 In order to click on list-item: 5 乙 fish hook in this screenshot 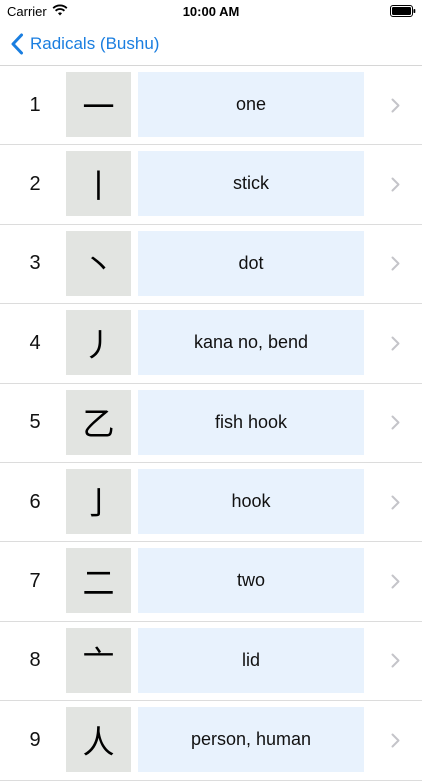, I will do `click(211, 423)`.